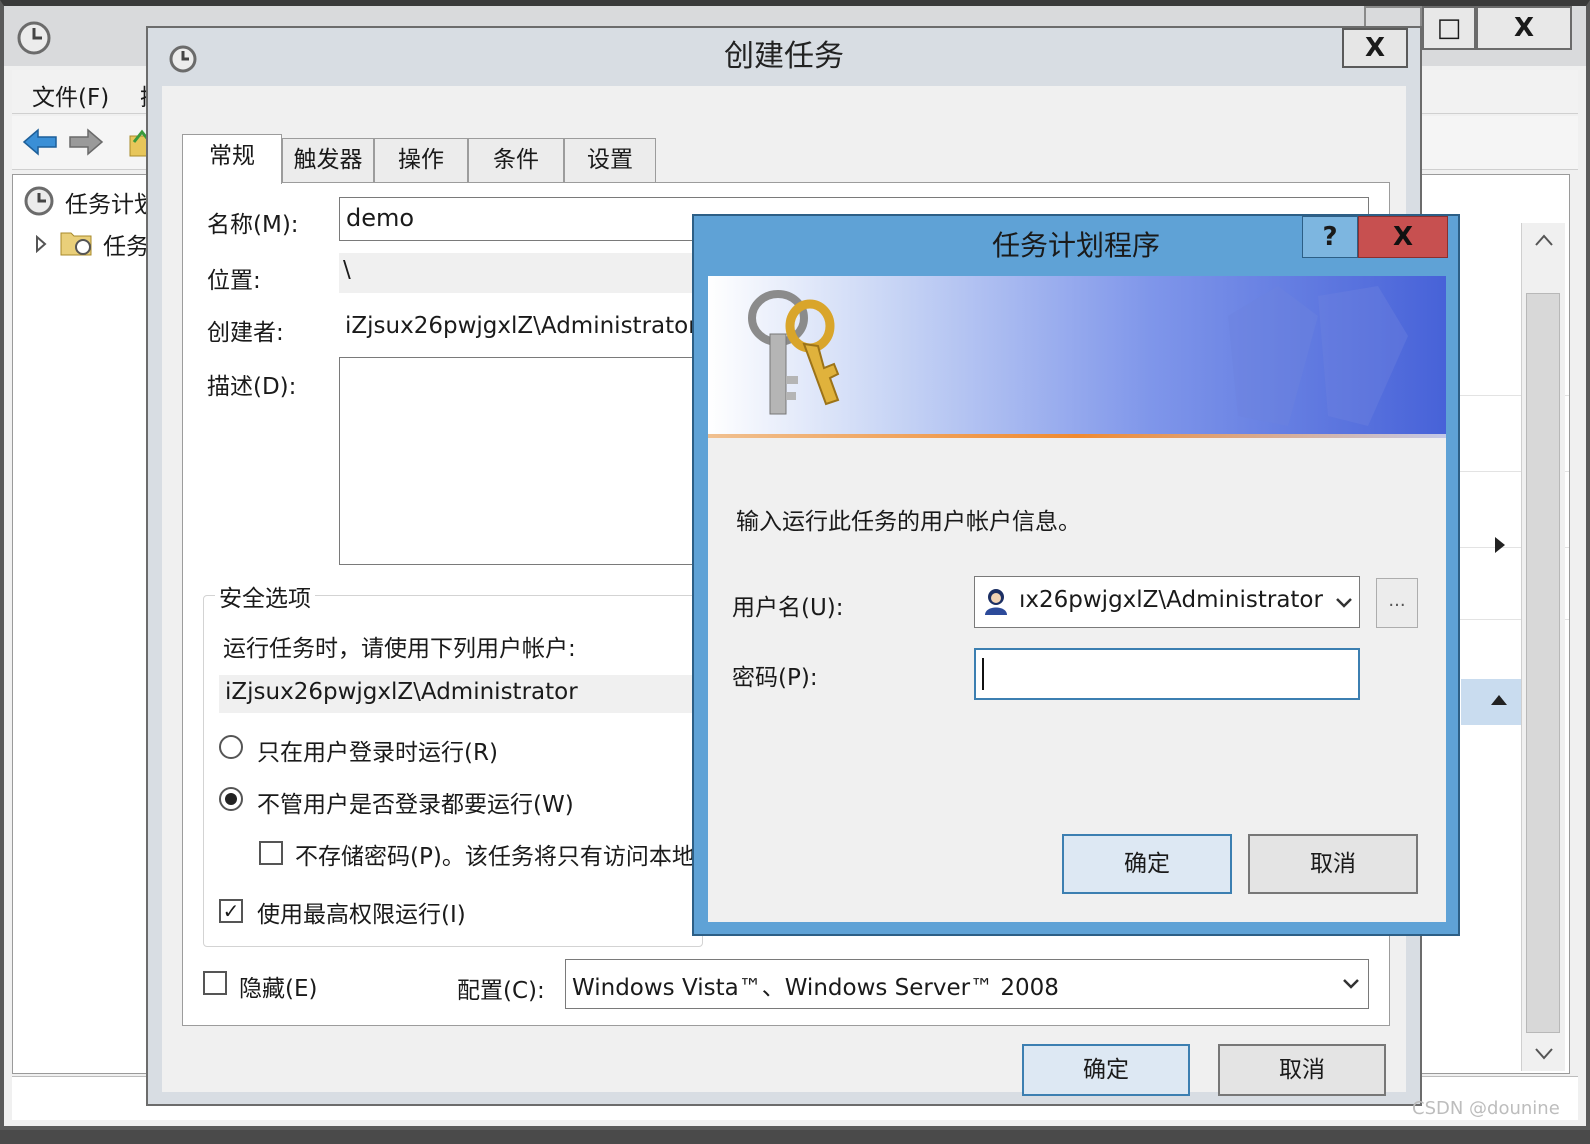 The width and height of the screenshot is (1590, 1144). What do you see at coordinates (1318, 356) in the screenshot?
I see `watermark-logo-icon` at bounding box center [1318, 356].